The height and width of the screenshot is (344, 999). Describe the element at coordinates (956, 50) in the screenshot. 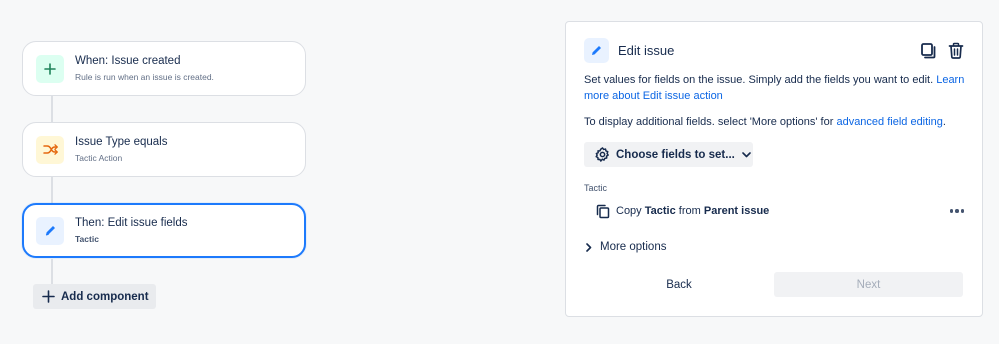

I see `trash-icon` at that location.